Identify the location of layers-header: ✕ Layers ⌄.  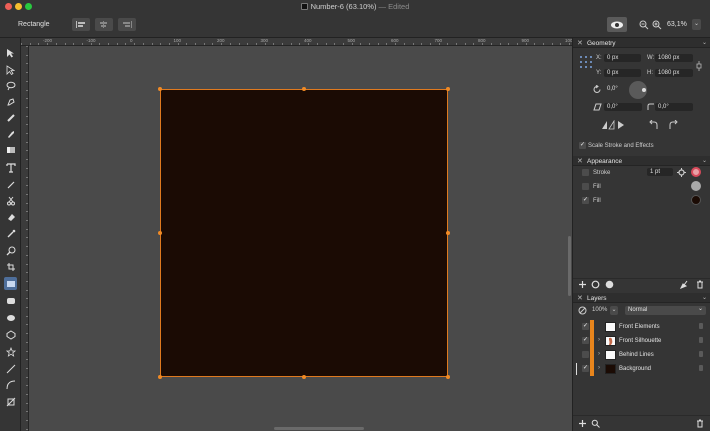
(641, 298).